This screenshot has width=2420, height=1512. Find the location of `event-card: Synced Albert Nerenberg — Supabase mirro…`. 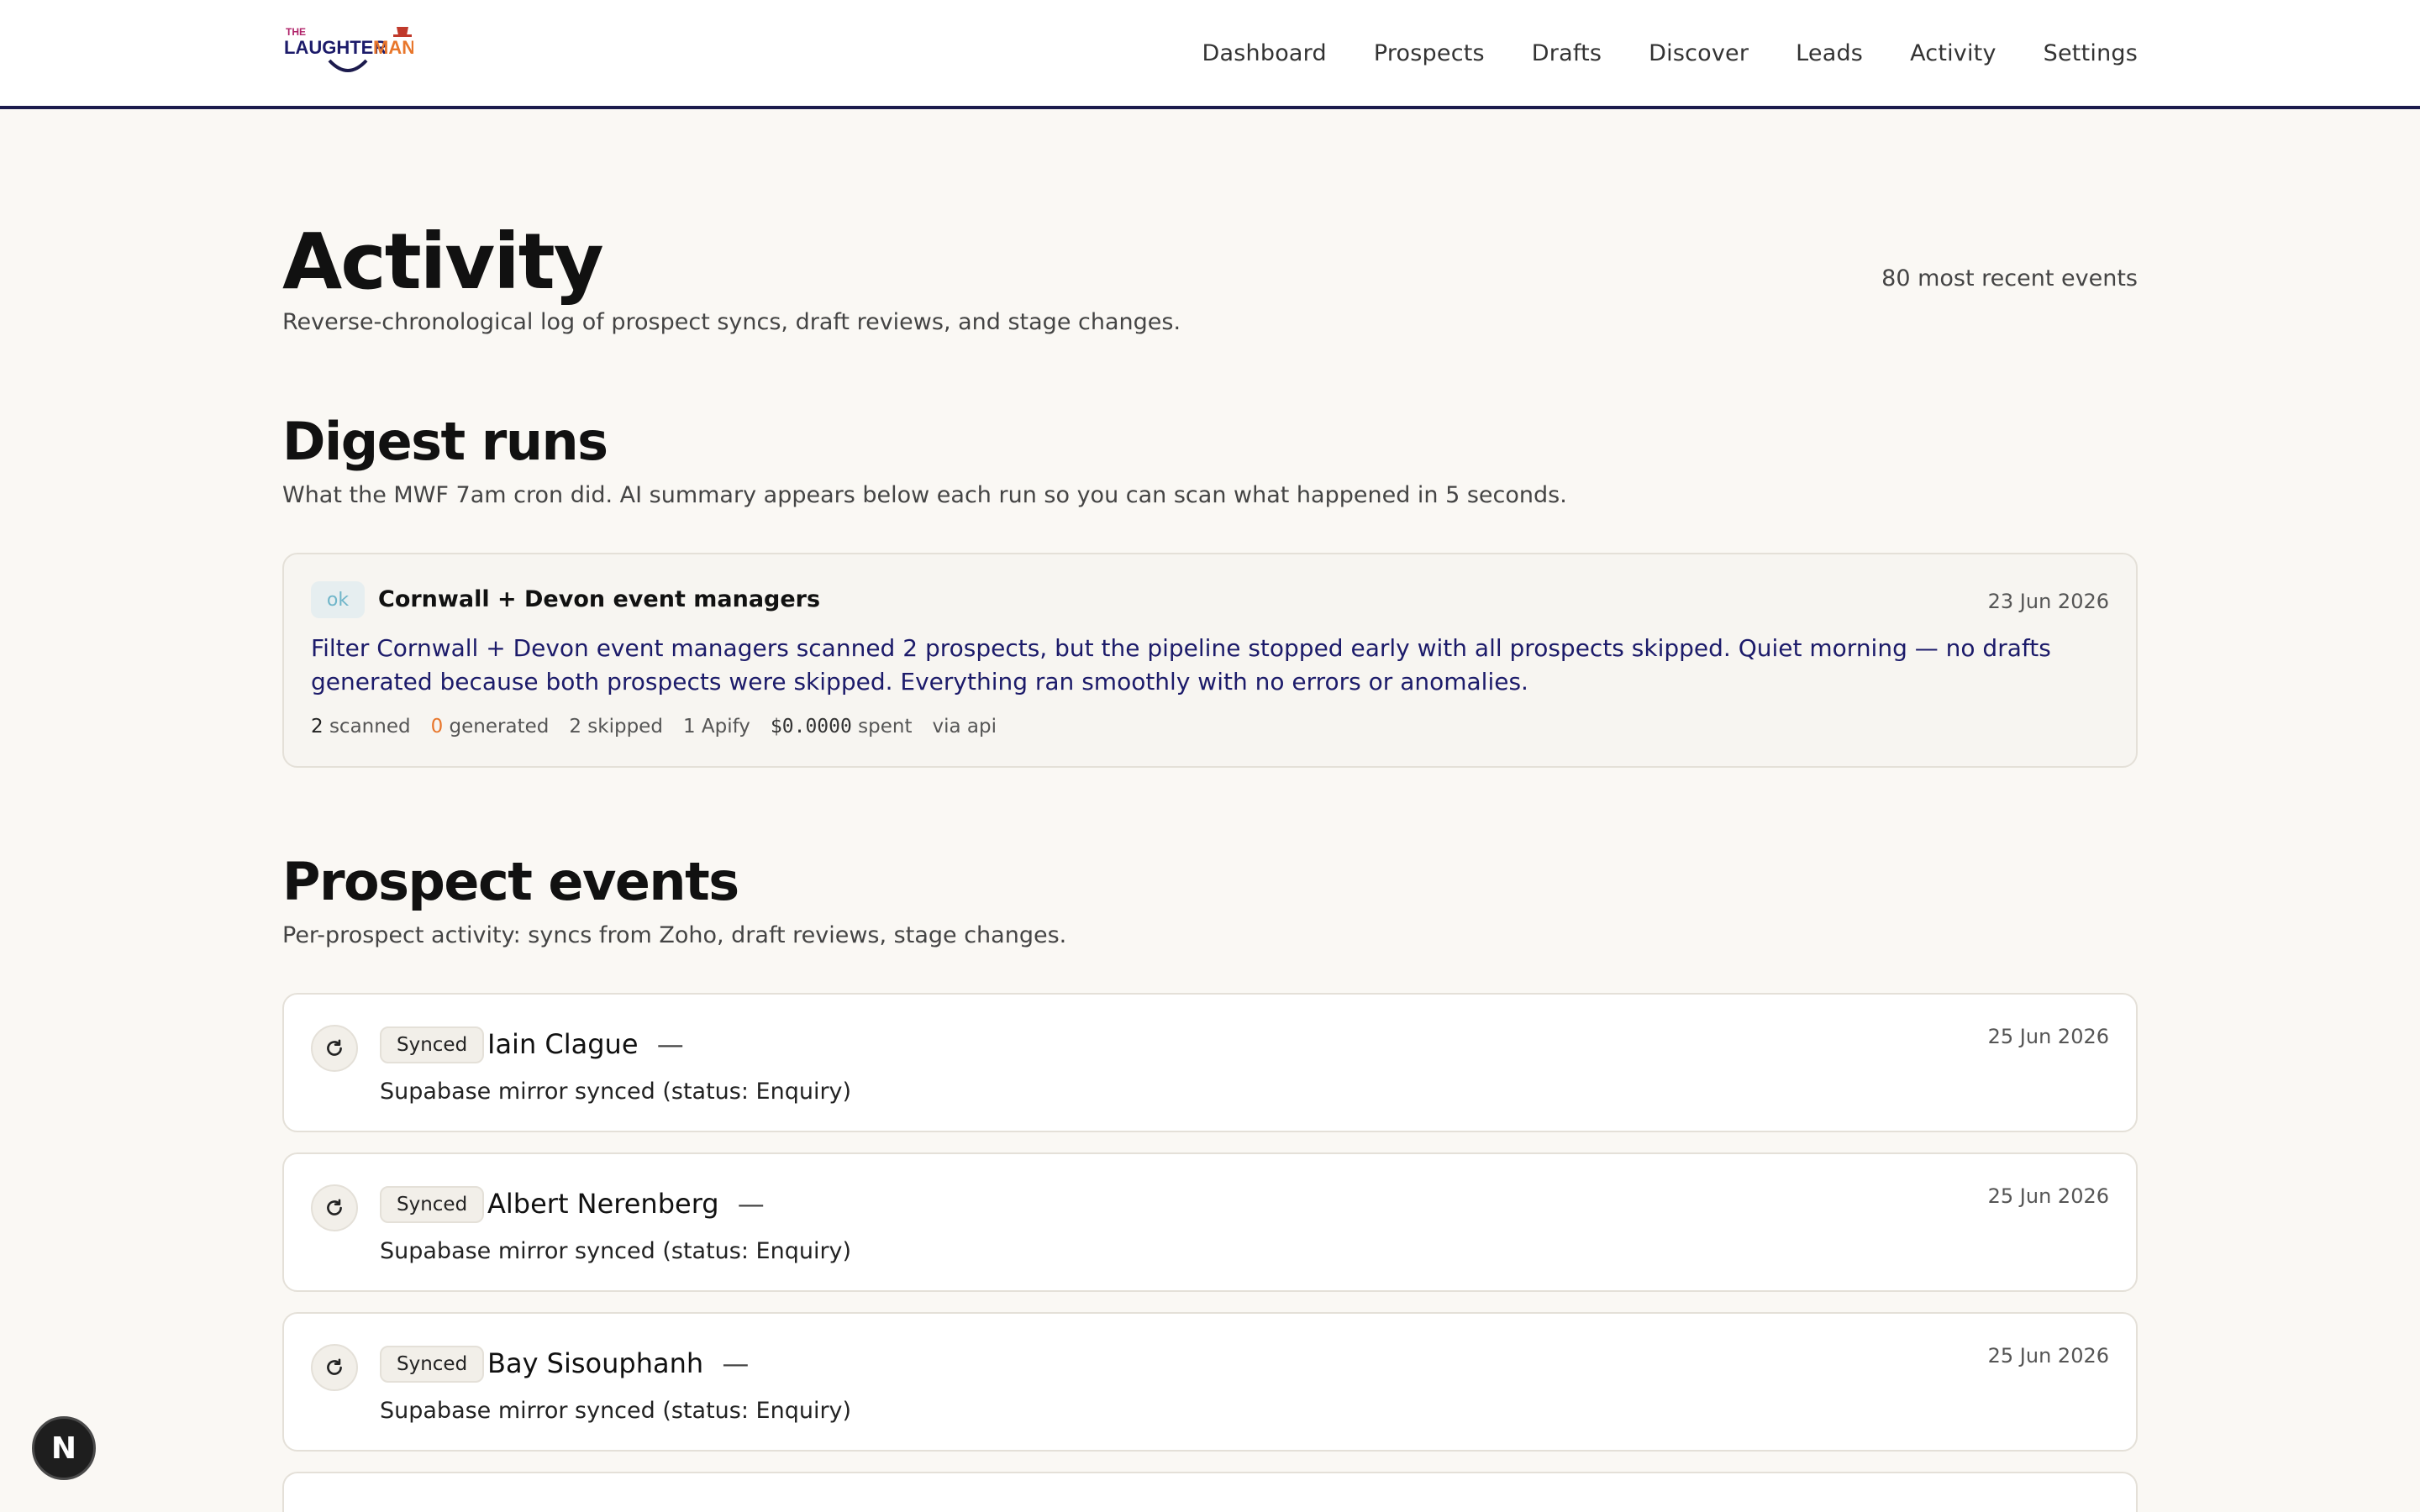

event-card: Synced Albert Nerenberg — Supabase mirro… is located at coordinates (1210, 1222).